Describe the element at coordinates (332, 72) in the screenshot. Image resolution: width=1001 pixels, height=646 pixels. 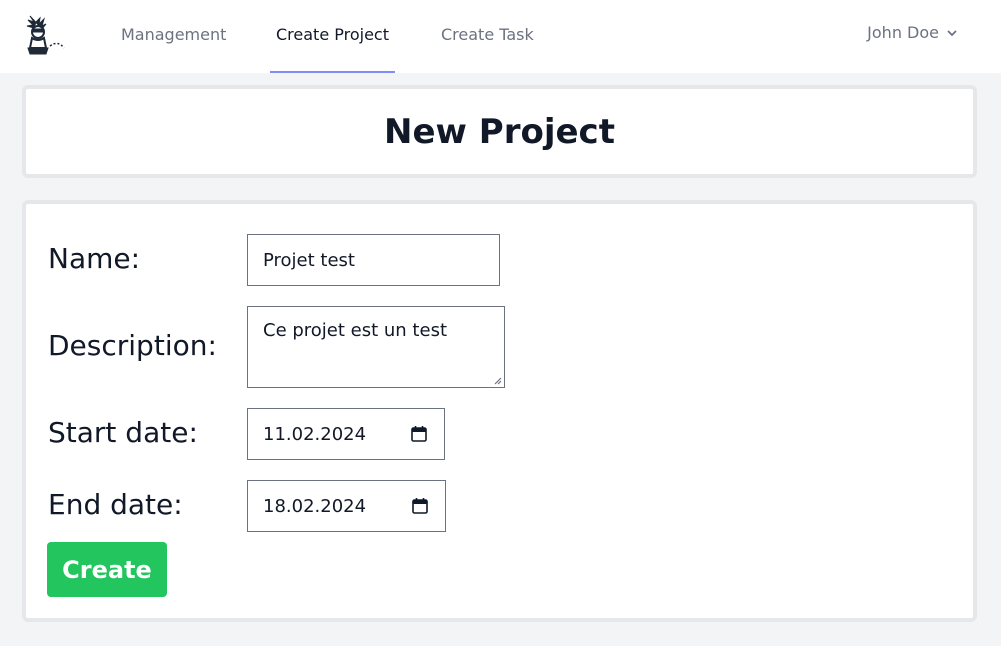
I see `active-tab-indicator` at that location.